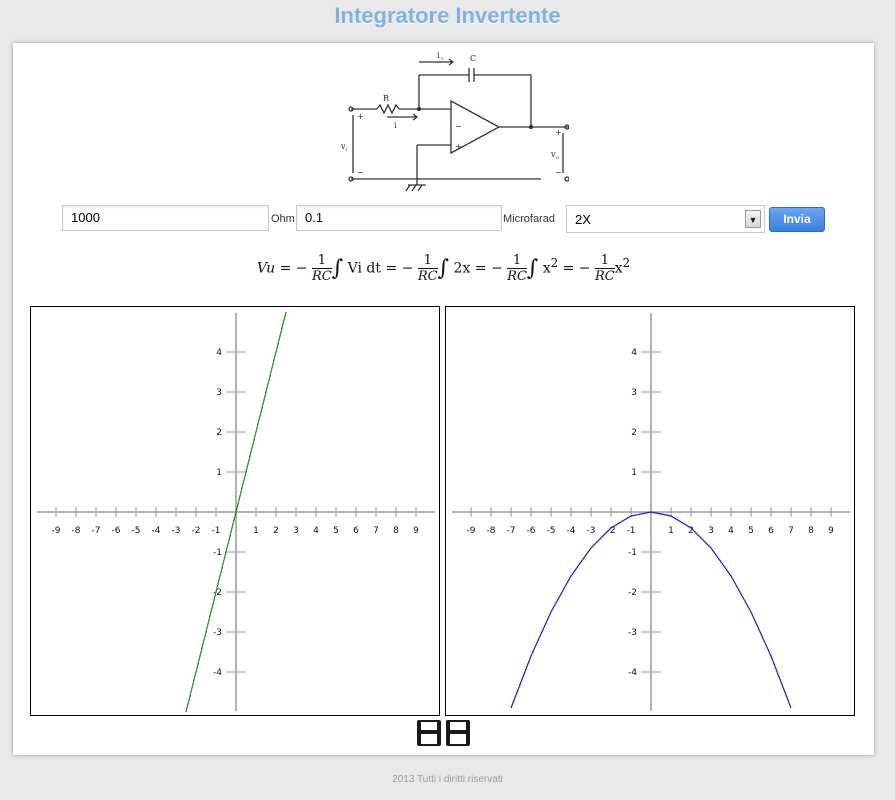 The height and width of the screenshot is (800, 895). Describe the element at coordinates (473, 58) in the screenshot. I see `circuit-label-c: C` at that location.